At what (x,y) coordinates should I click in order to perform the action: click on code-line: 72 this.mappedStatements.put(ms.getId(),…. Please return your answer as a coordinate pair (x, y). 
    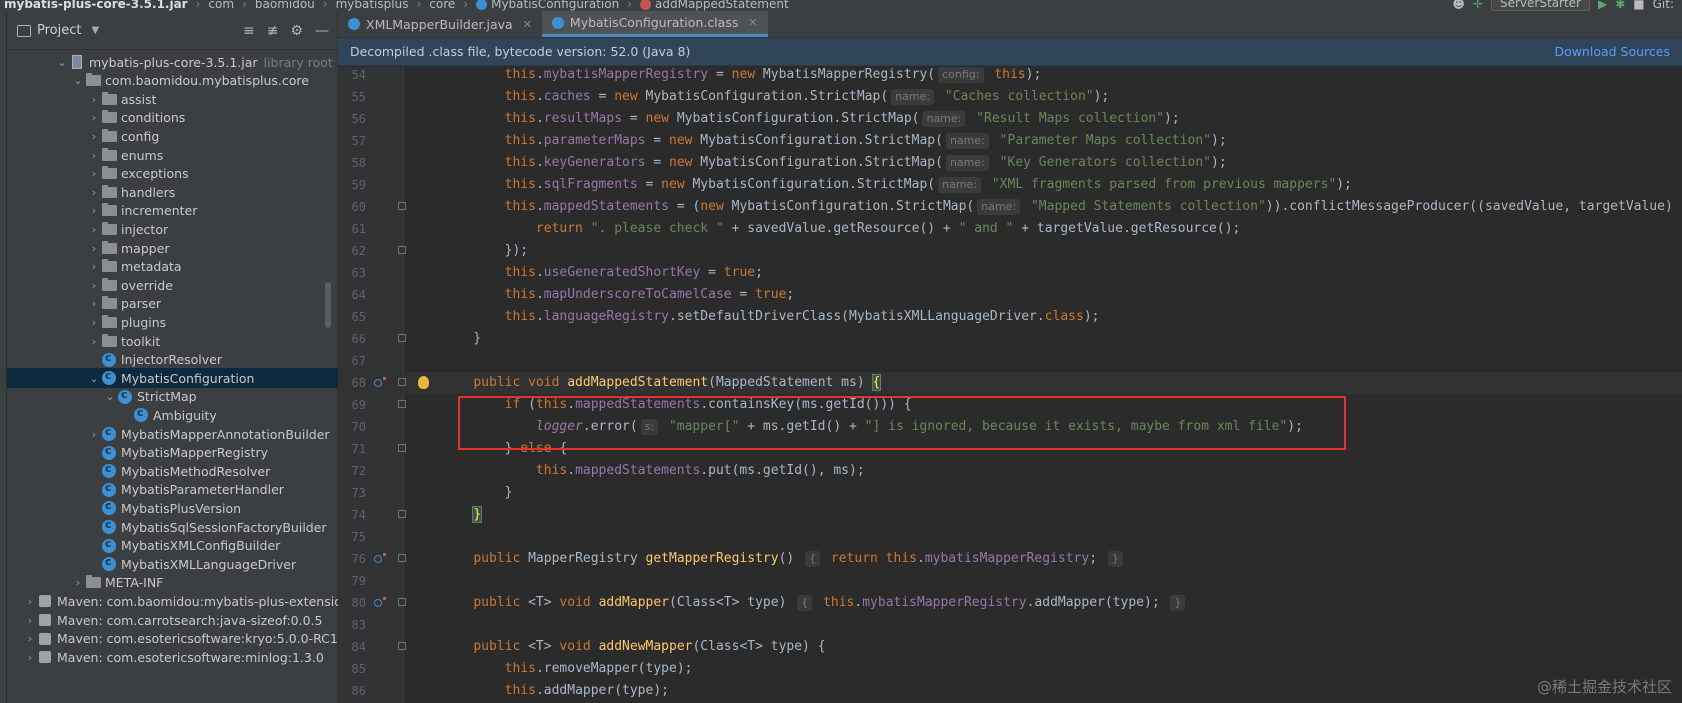
    Looking at the image, I should click on (1010, 471).